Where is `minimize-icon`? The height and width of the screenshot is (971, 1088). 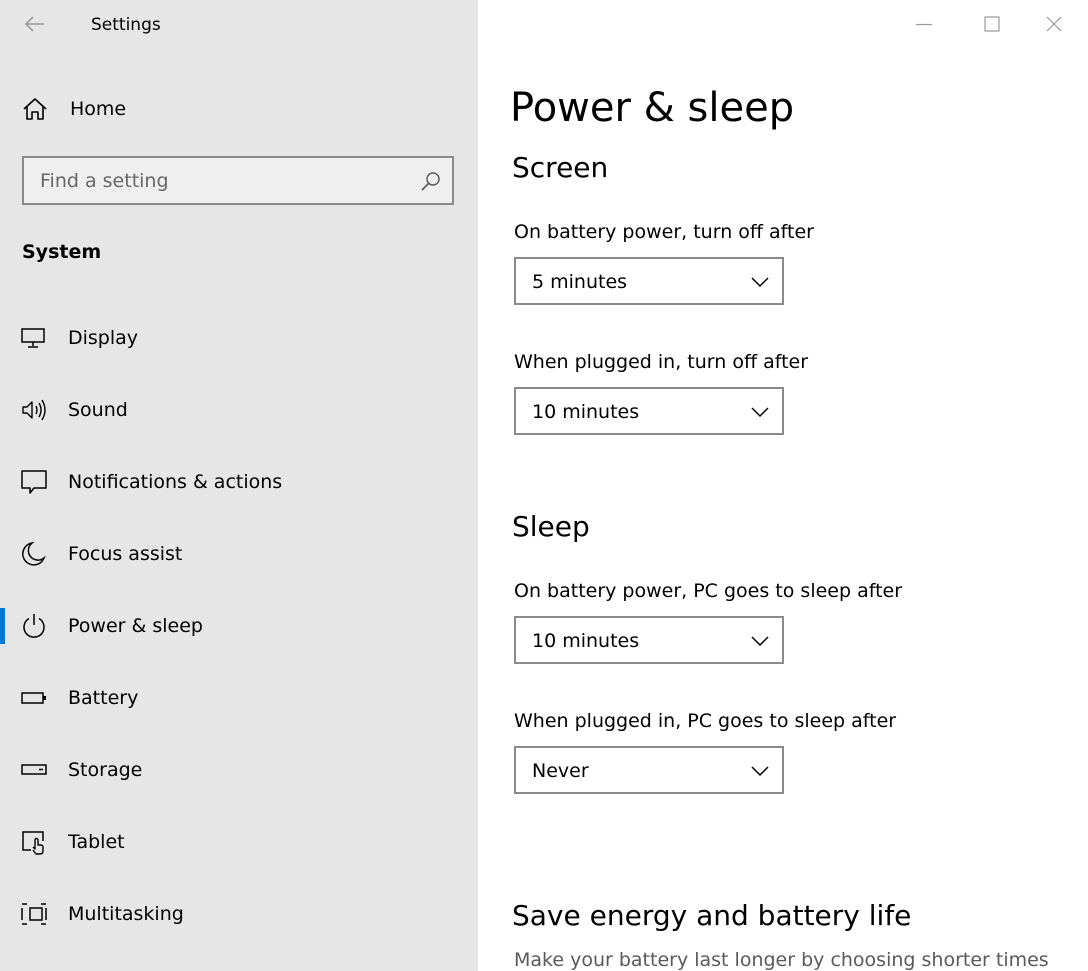
minimize-icon is located at coordinates (924, 24).